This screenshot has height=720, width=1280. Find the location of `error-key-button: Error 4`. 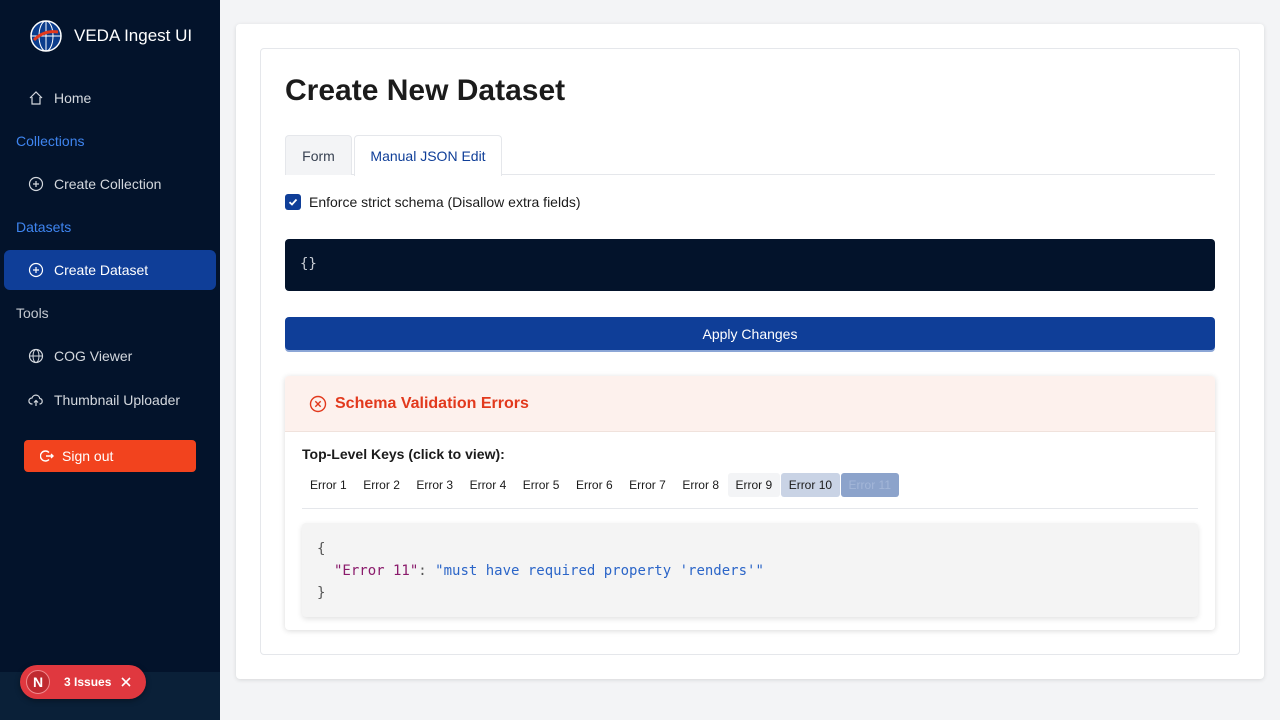

error-key-button: Error 4 is located at coordinates (488, 485).